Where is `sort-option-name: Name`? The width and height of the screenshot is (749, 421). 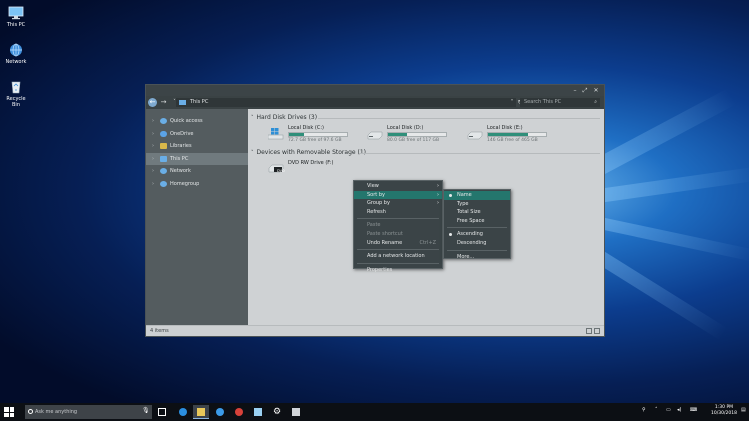
sort-option-name: Name is located at coordinates (477, 195).